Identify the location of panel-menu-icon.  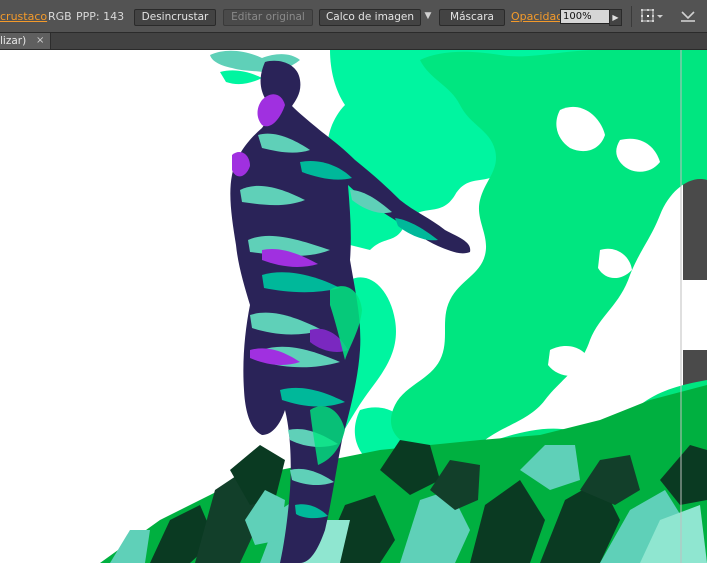
(688, 16).